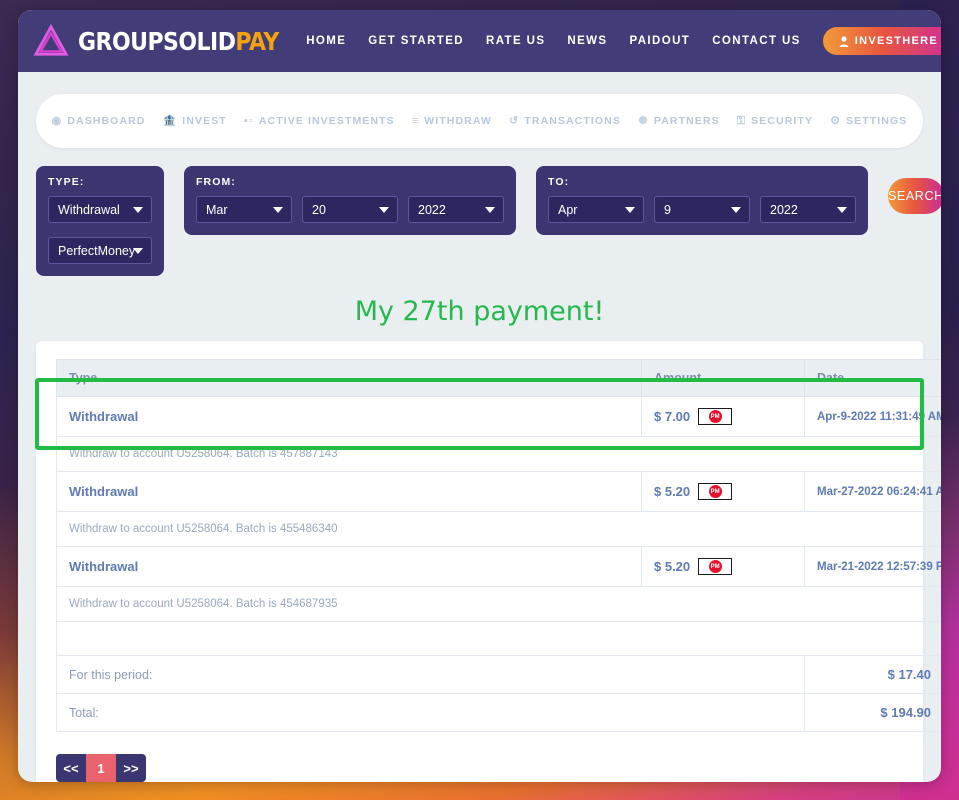 The width and height of the screenshot is (959, 800). Describe the element at coordinates (872, 674) in the screenshot. I see `summary-value: $ 17.40` at that location.